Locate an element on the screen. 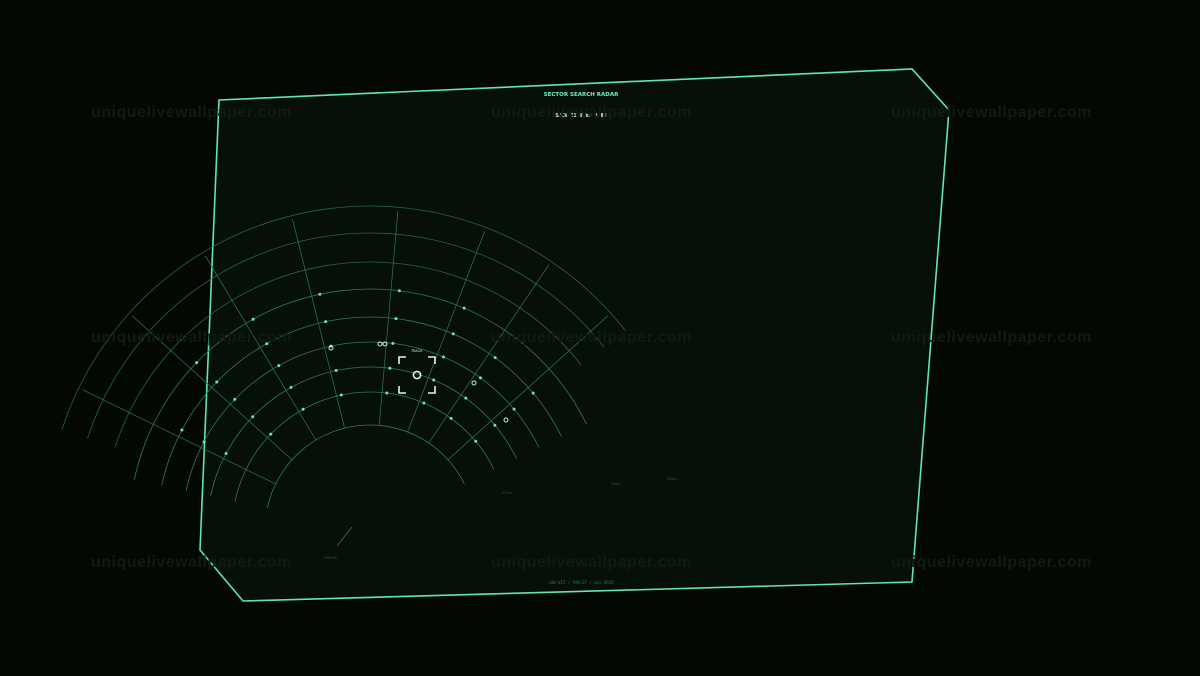  range-label: 27km is located at coordinates (507, 493).